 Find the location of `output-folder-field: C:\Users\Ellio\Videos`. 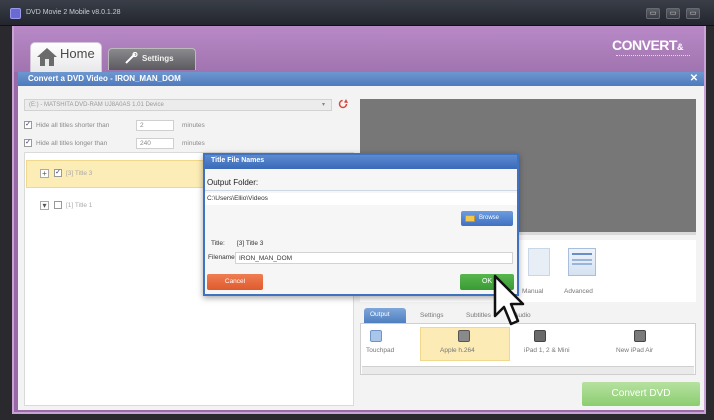

output-folder-field: C:\Users\Ellio\Videos is located at coordinates (361, 199).